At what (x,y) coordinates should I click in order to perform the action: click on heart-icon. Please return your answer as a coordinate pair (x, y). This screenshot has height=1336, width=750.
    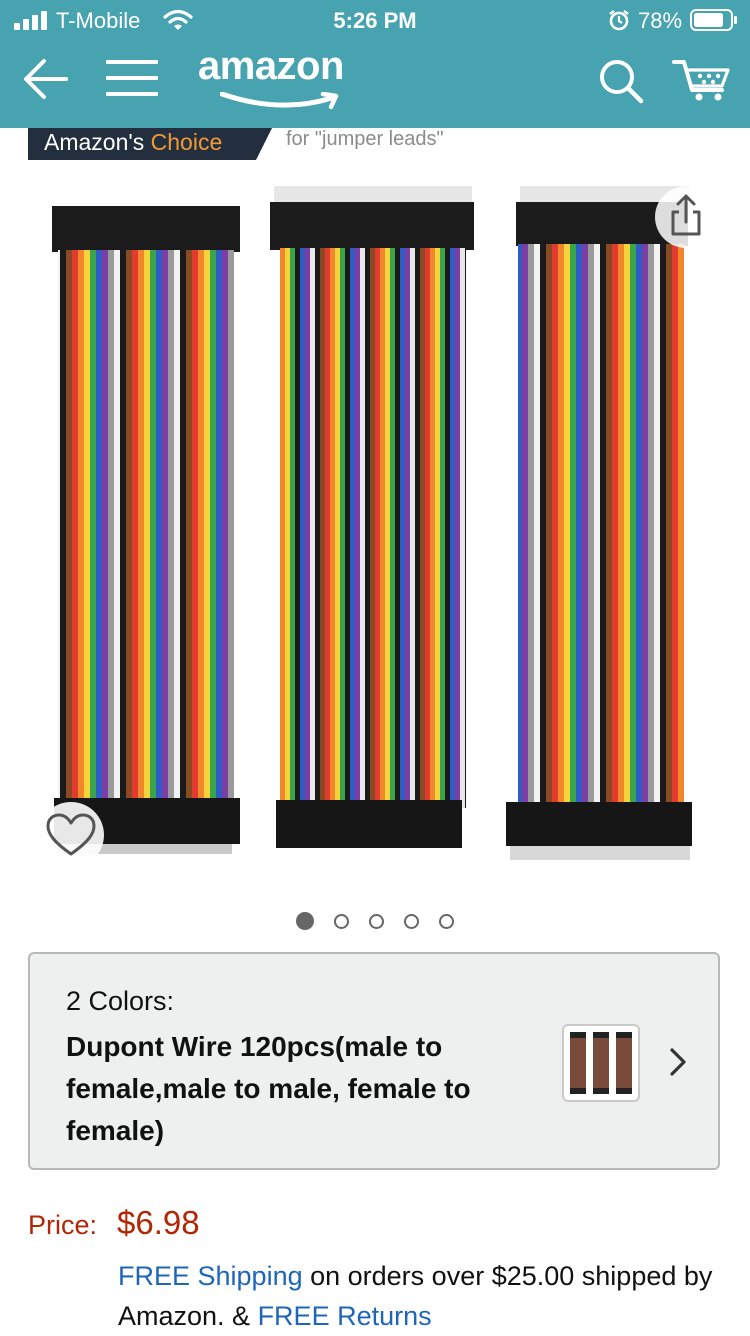
    Looking at the image, I should click on (71, 834).